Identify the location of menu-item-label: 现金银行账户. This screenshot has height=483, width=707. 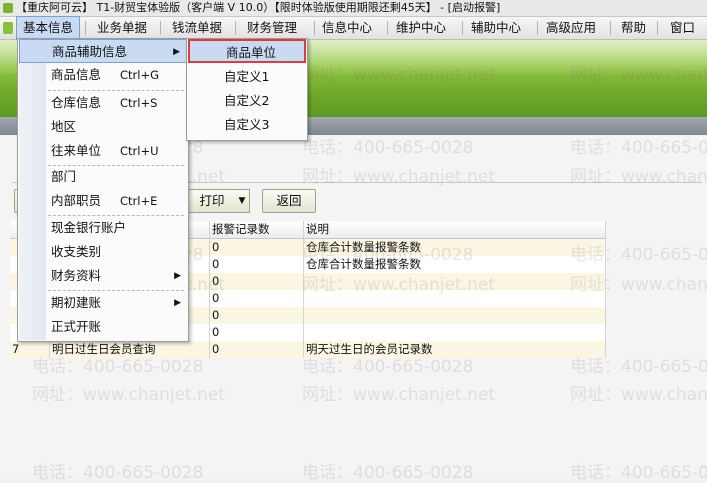
(89, 227).